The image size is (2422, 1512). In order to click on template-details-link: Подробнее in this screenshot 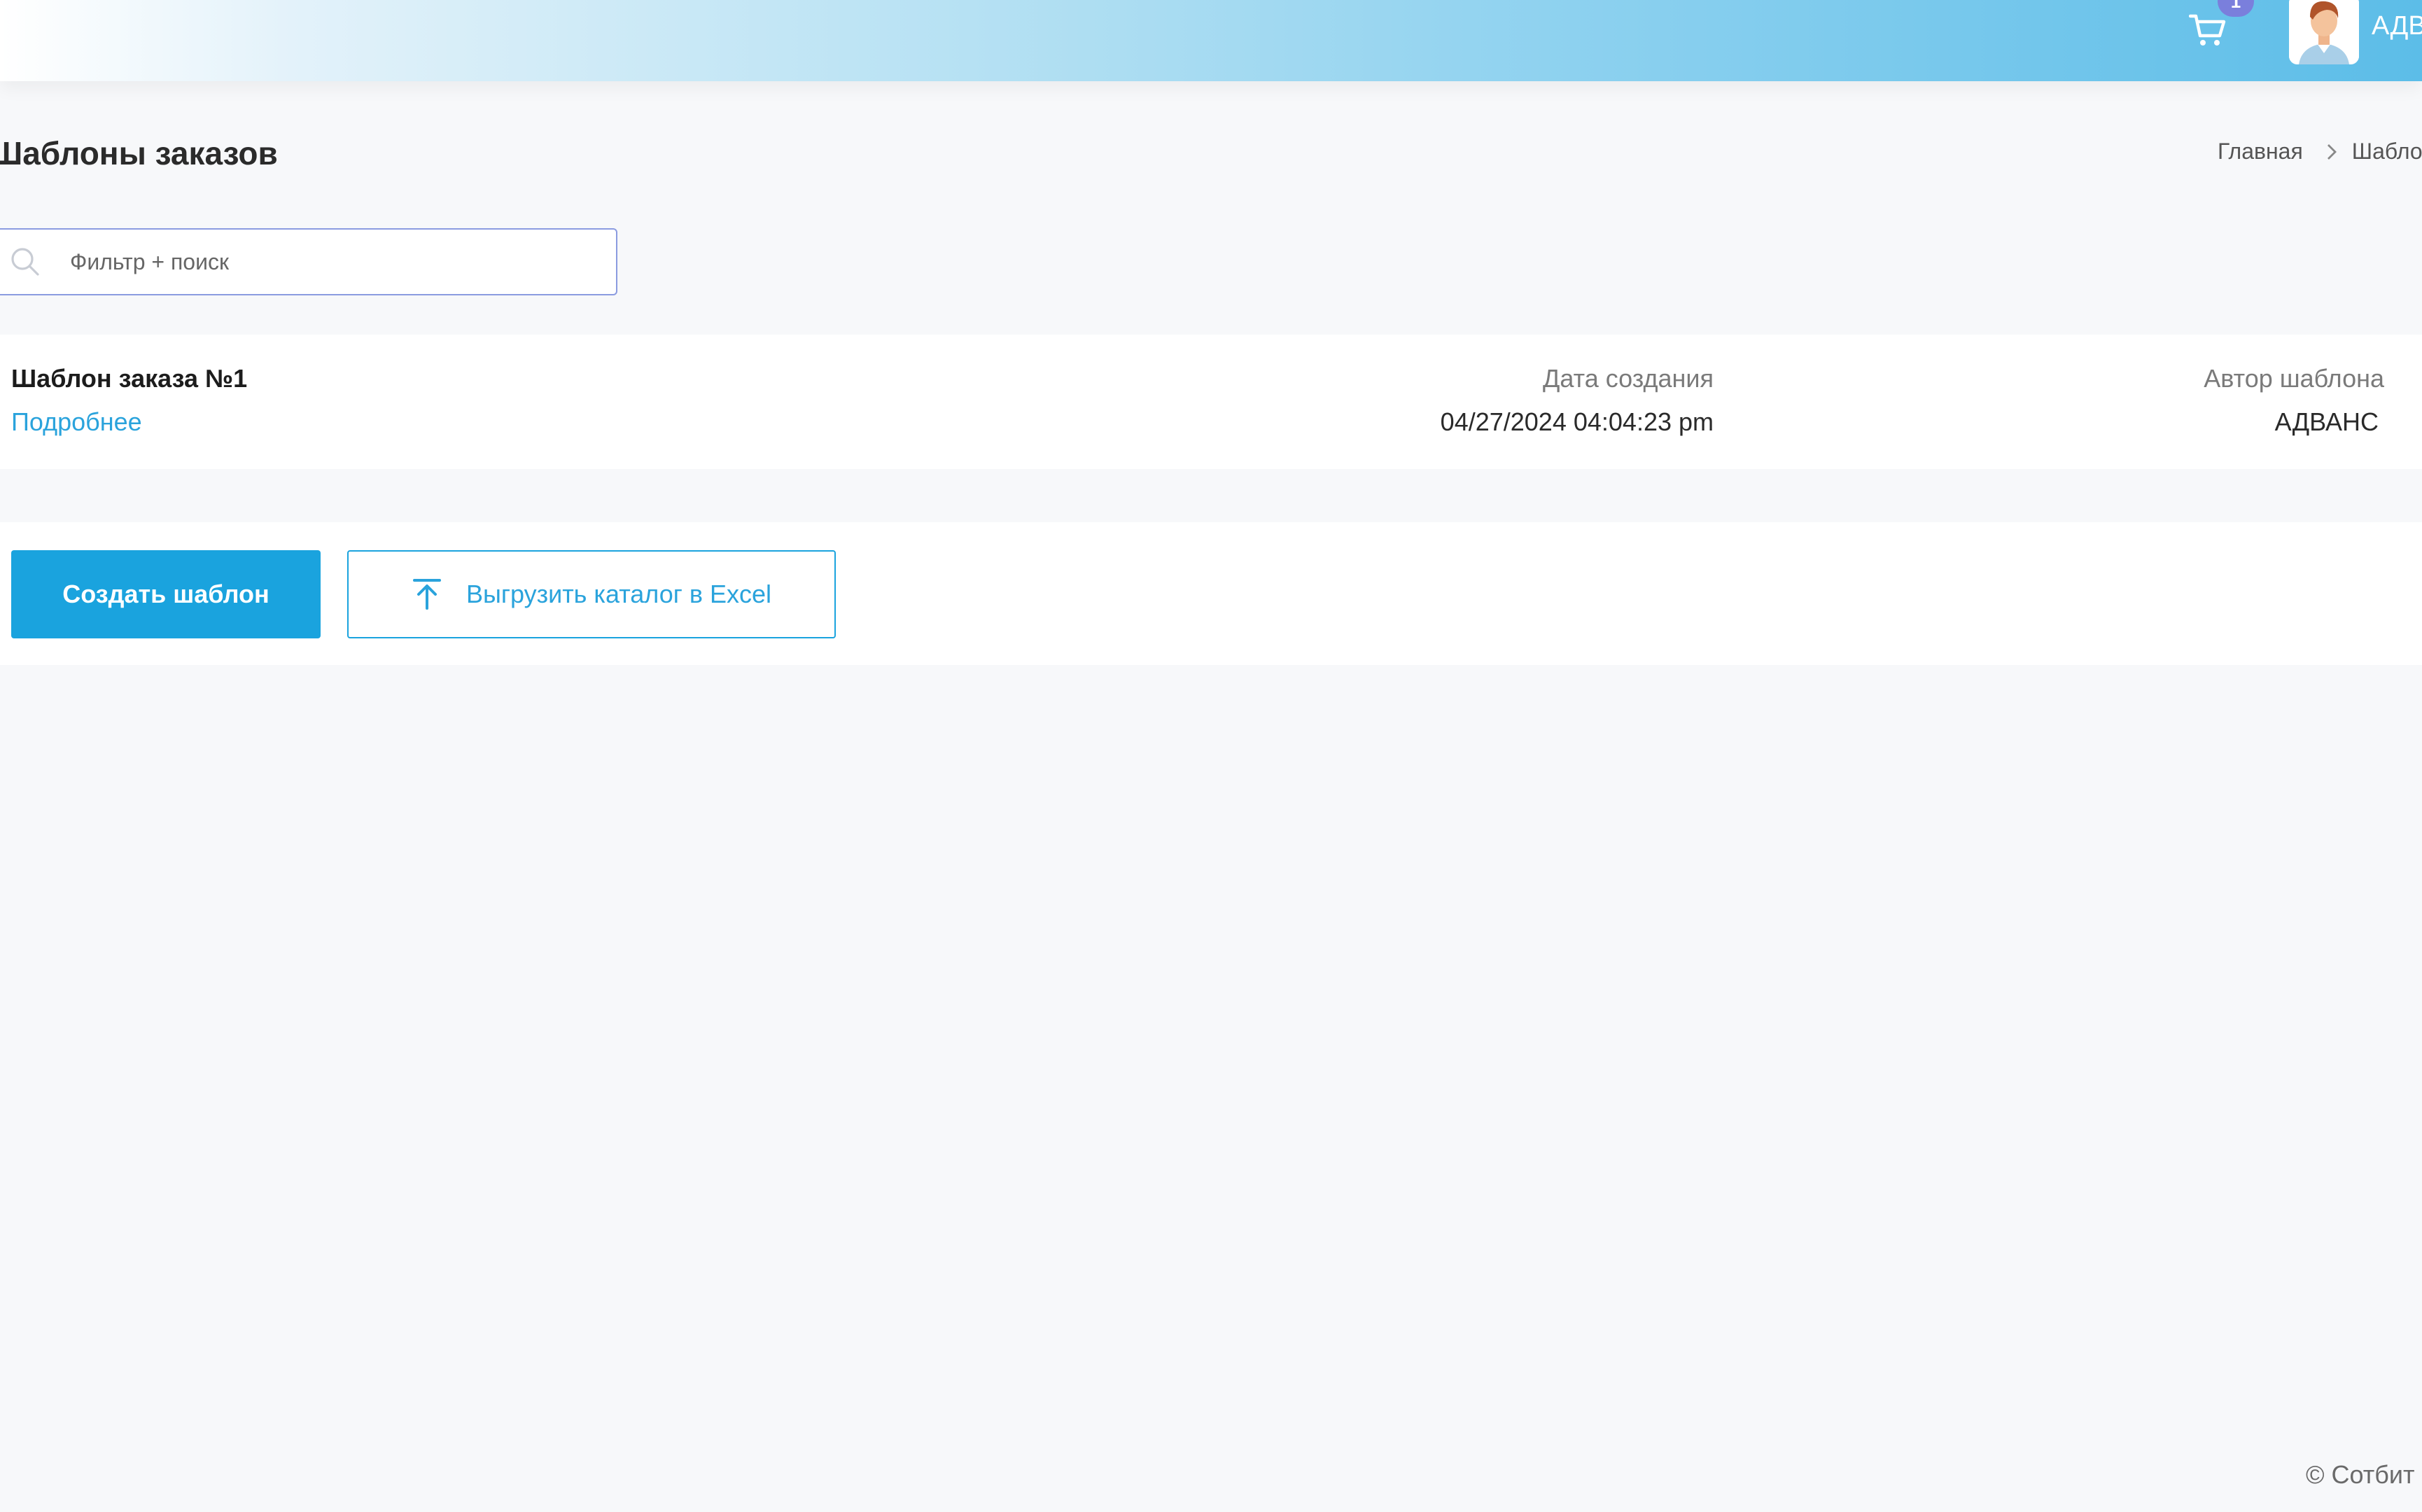, I will do `click(76, 422)`.